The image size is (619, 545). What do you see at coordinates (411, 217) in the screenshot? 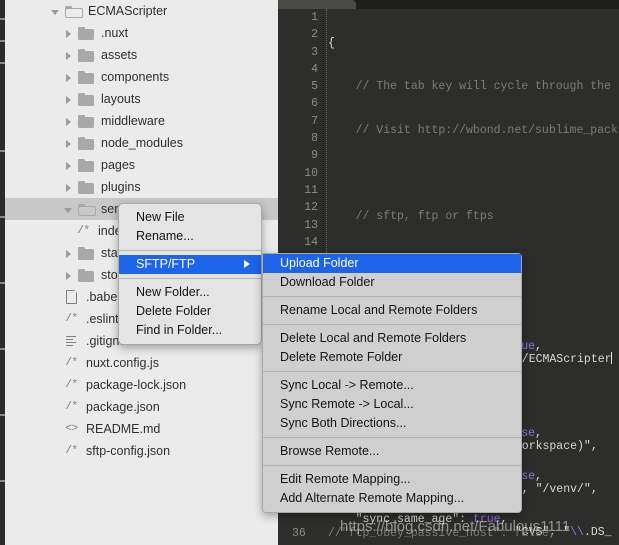
I see `code-line: // sftp, ftp or ftps` at bounding box center [411, 217].